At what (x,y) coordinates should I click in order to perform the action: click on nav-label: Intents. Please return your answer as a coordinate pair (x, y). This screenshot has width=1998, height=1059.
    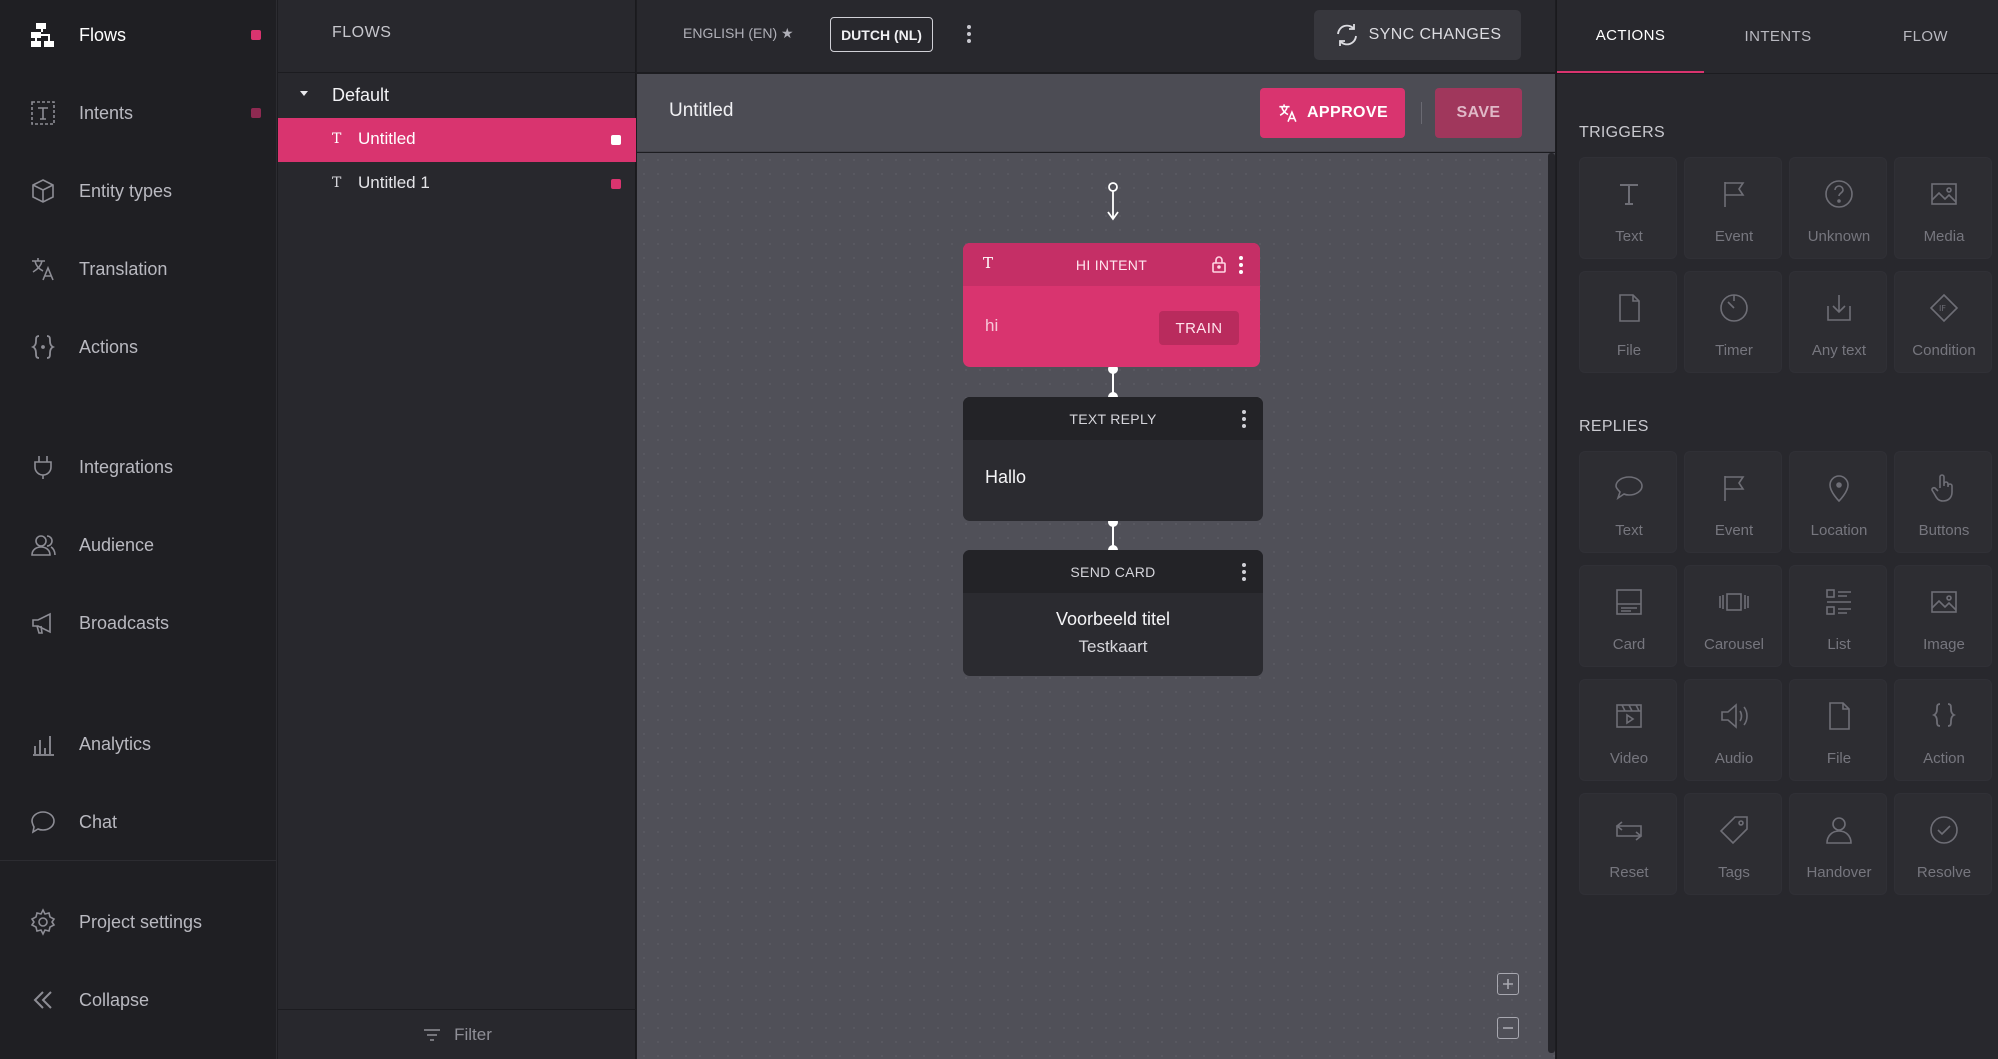
    Looking at the image, I should click on (106, 112).